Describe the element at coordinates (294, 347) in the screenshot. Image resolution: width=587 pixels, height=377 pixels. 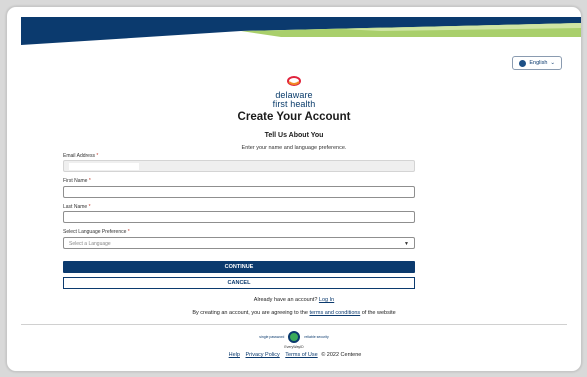
I see `badge-caption: EveryWayID` at that location.